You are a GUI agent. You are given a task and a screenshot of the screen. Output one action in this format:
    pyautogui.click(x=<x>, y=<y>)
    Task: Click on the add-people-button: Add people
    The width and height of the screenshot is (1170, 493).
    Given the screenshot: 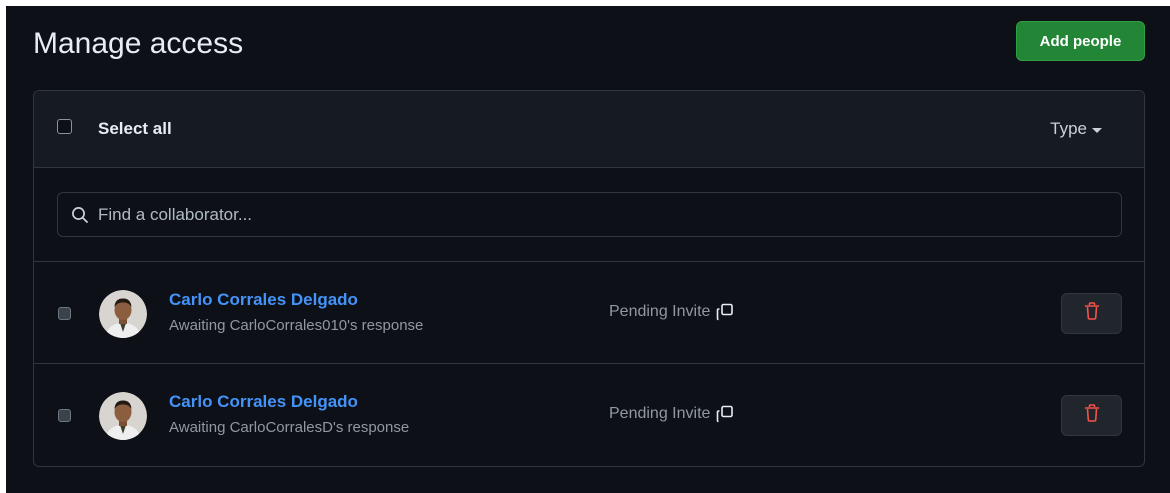 What is the action you would take?
    pyautogui.click(x=1080, y=41)
    